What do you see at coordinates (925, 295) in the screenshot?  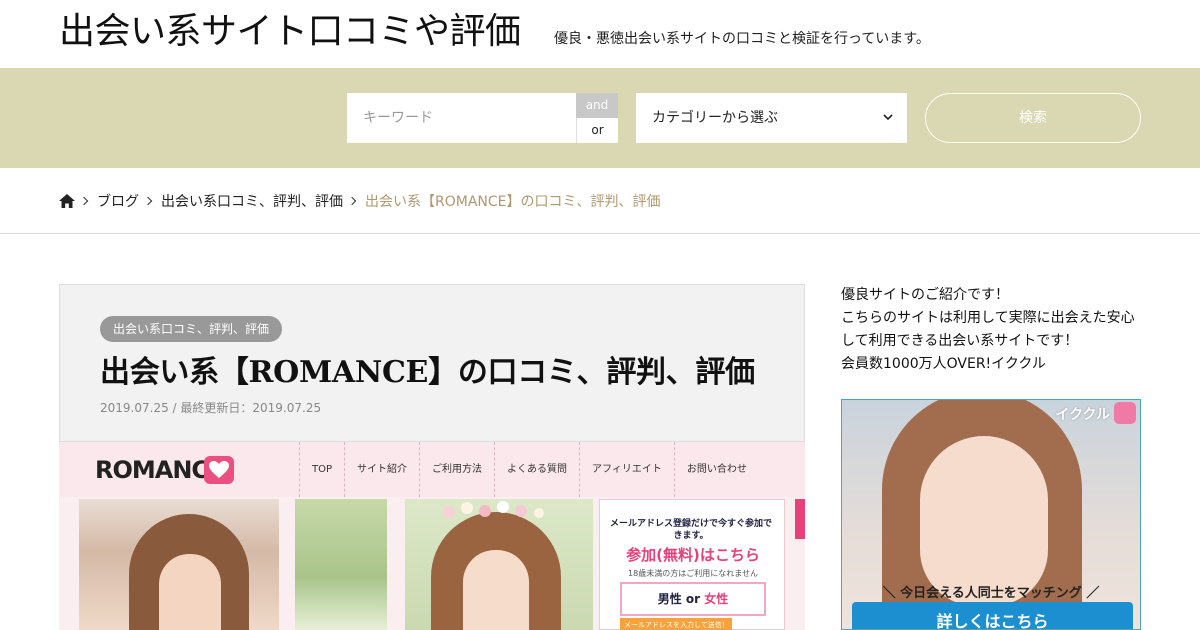 I see `sidebar-line: 優良サイトのご紹介です！` at bounding box center [925, 295].